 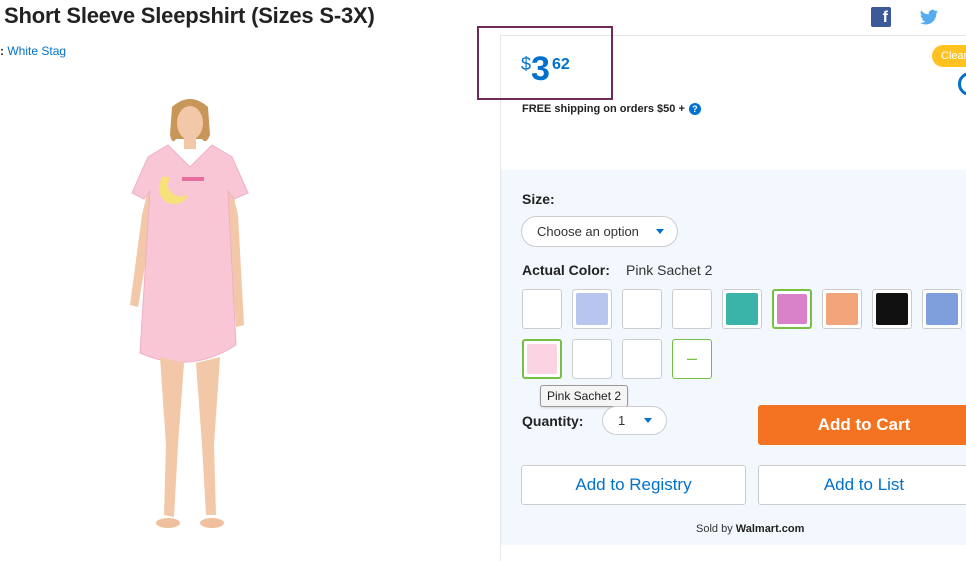 I want to click on swatch-6-fill, so click(x=792, y=309).